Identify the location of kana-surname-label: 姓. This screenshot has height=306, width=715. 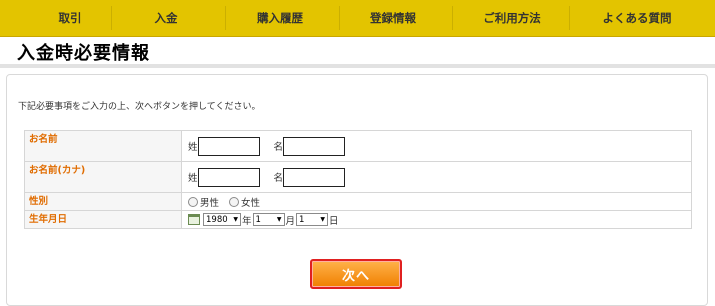
(193, 178).